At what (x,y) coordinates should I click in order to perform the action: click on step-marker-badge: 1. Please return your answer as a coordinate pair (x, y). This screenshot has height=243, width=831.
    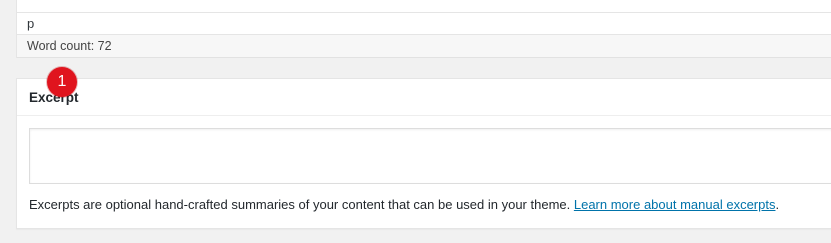
    Looking at the image, I should click on (62, 82).